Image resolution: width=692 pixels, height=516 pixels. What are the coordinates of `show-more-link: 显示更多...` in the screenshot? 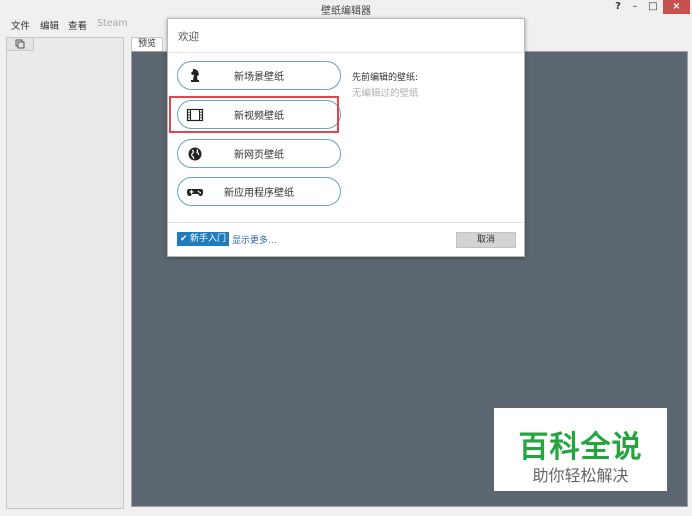 It's located at (254, 239).